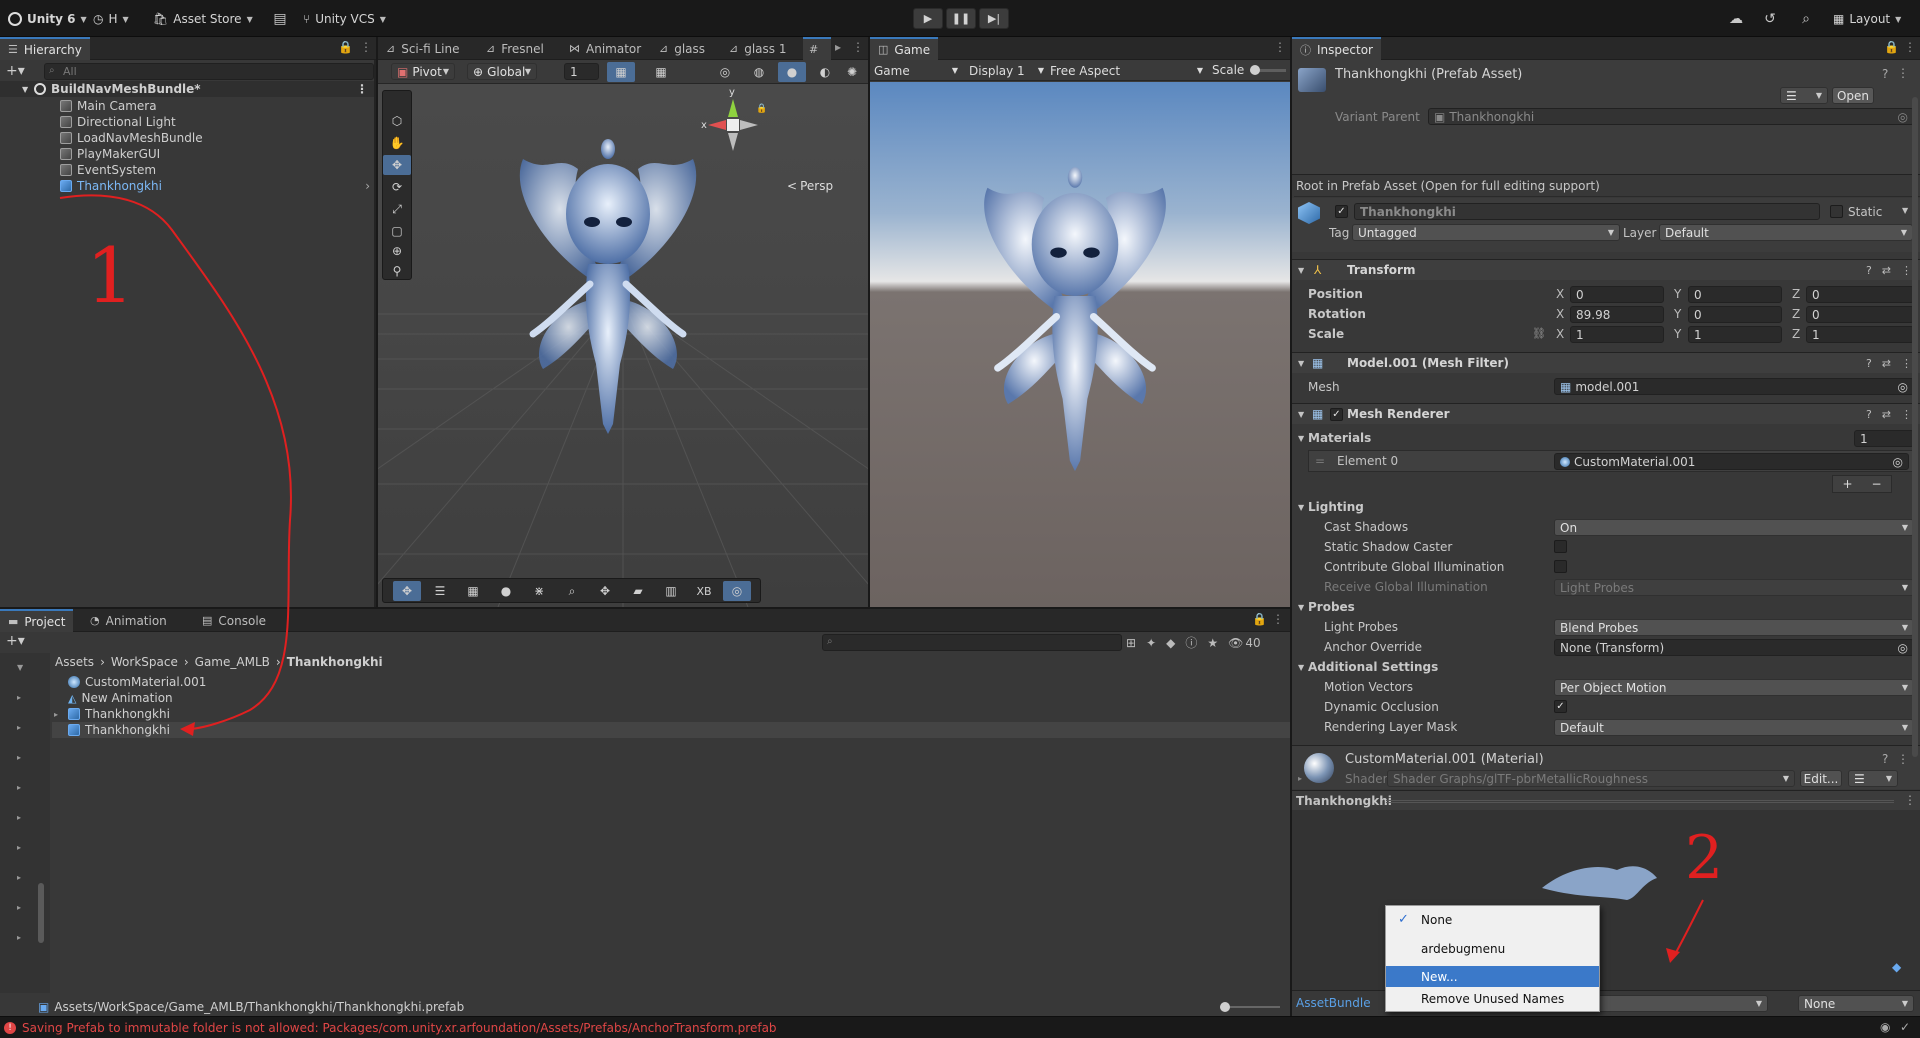 The height and width of the screenshot is (1038, 1920). Describe the element at coordinates (1486, 232) in the screenshot. I see `tag-dropdown: Untagged ▼` at that location.